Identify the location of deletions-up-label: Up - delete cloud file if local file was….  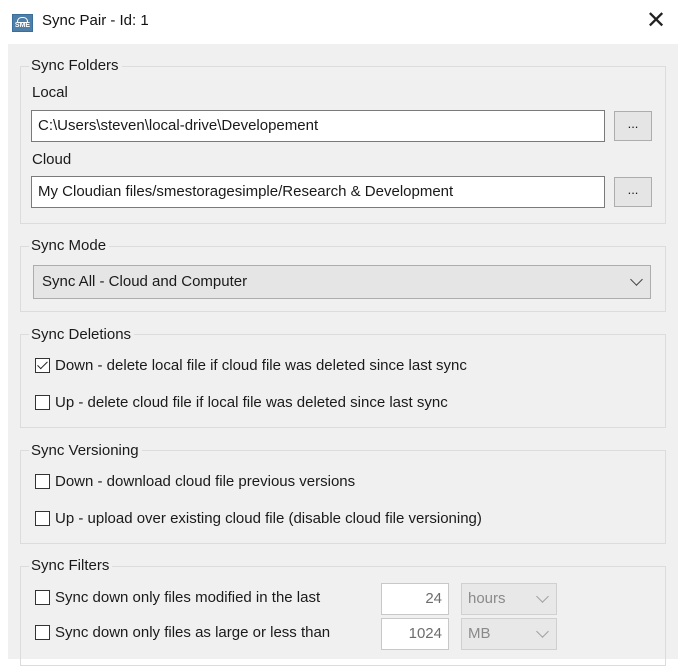
(251, 402).